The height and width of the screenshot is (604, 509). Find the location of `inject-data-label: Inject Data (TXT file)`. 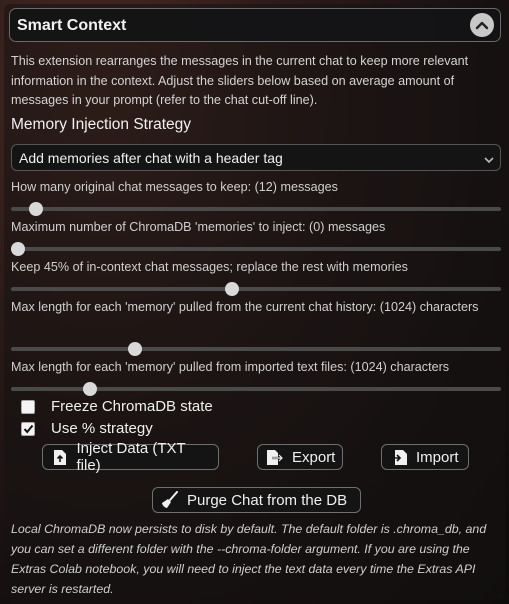

inject-data-label: Inject Data (TXT file) is located at coordinates (131, 457).